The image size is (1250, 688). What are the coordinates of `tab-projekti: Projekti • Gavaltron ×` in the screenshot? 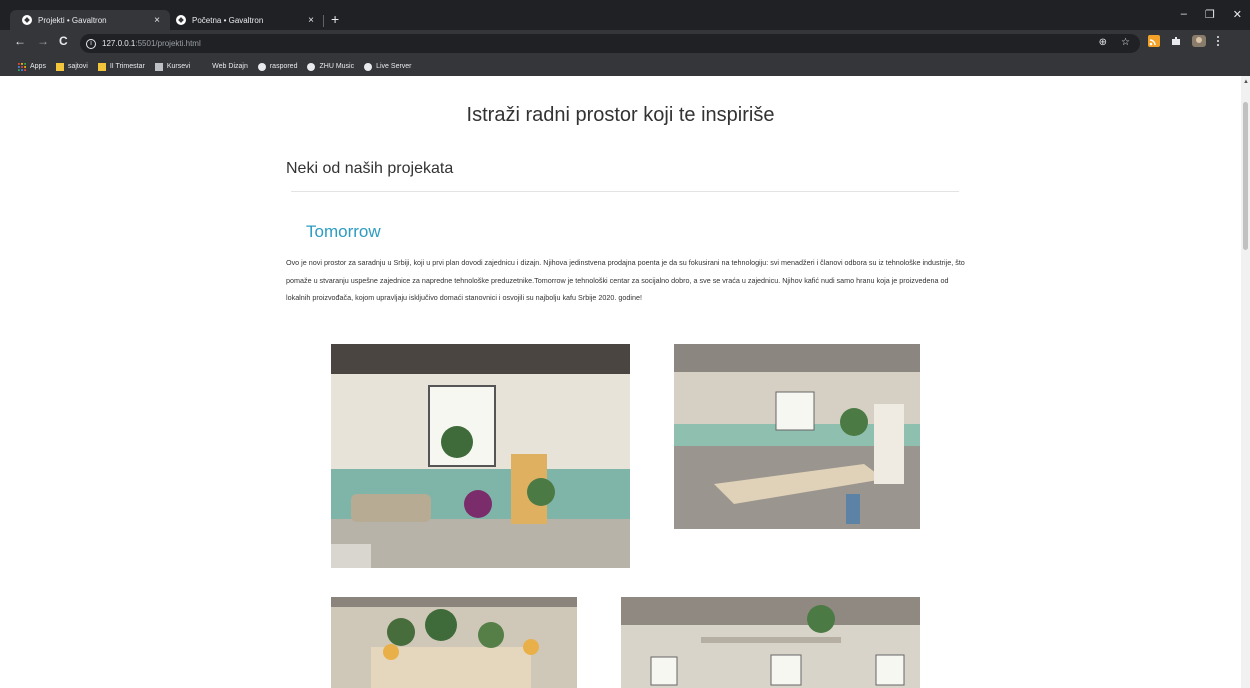 It's located at (90, 20).